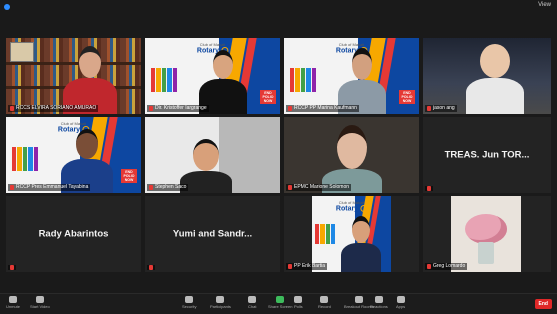 This screenshot has height=314, width=557. I want to click on start-video-button: Start Video, so click(40, 302).